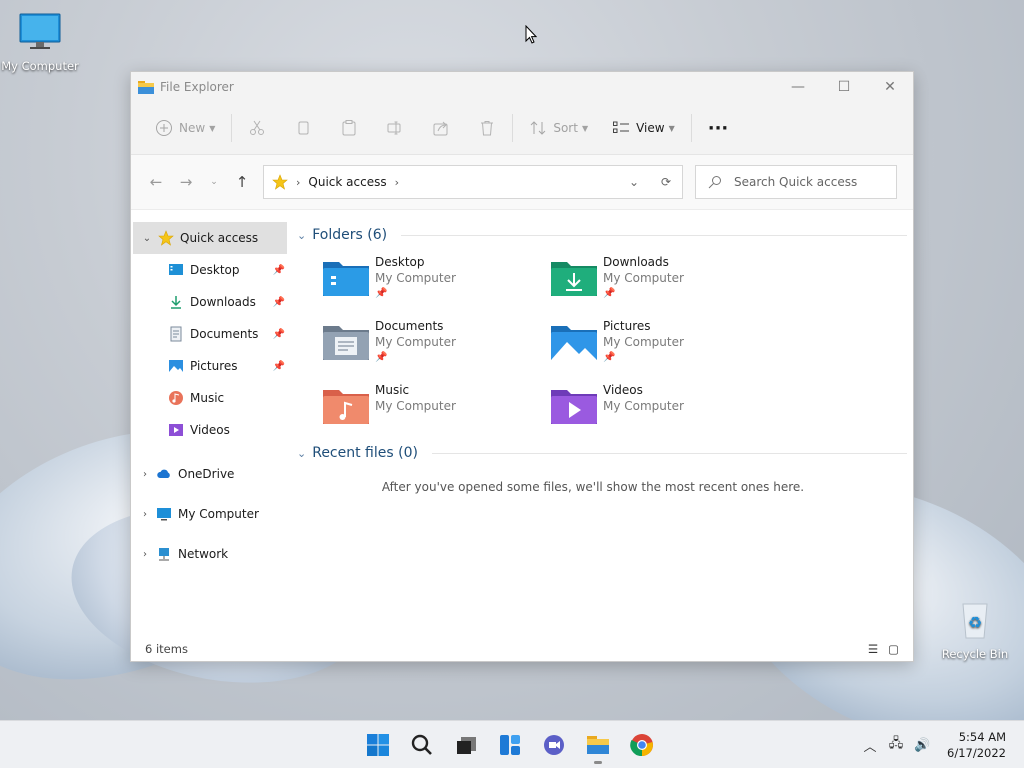 Image resolution: width=1024 pixels, height=768 pixels. What do you see at coordinates (896, 745) in the screenshot?
I see `network-icon: 🖧` at bounding box center [896, 745].